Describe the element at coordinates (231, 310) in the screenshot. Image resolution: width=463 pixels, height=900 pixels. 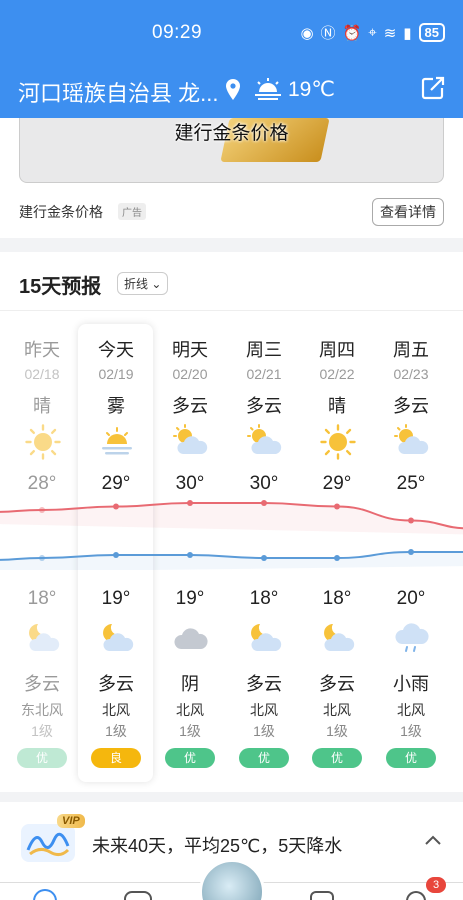
I see `divider` at that location.